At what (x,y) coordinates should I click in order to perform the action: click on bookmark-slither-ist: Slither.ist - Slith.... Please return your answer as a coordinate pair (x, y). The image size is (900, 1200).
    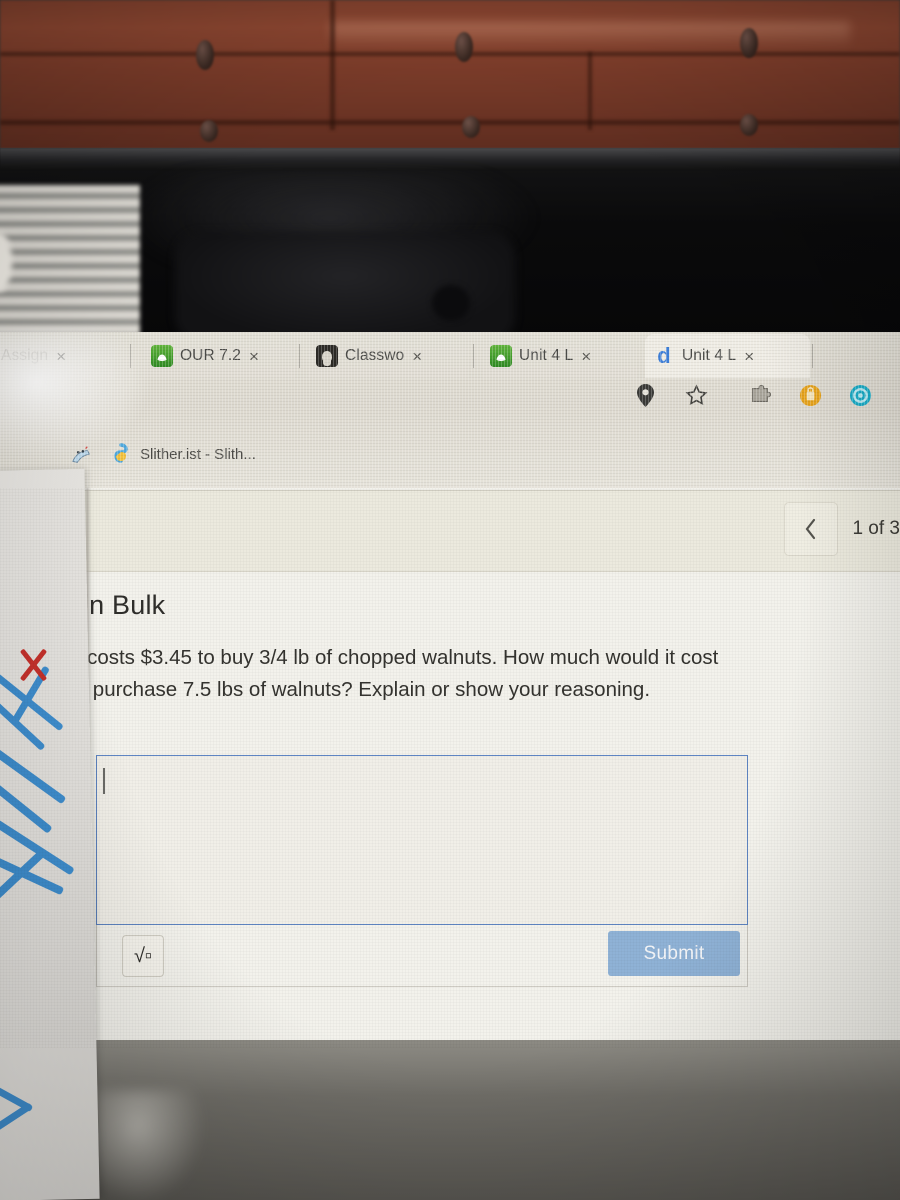
    Looking at the image, I should click on (183, 454).